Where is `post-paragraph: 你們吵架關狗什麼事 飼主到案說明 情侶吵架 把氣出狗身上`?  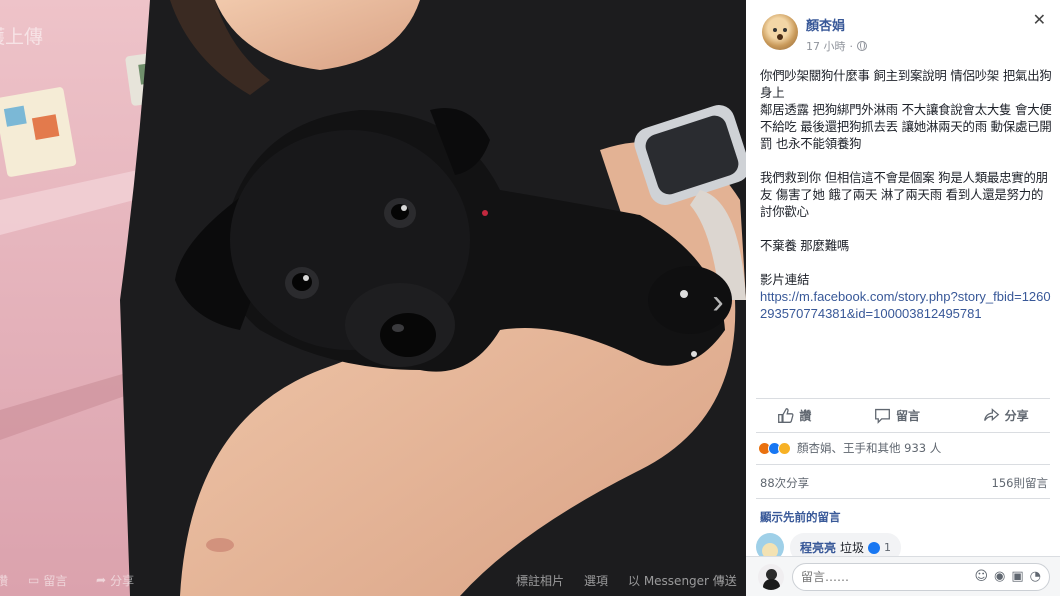
post-paragraph: 你們吵架關狗什麼事 飼主到案說明 情侶吵架 把氣出狗身上 is located at coordinates (906, 84).